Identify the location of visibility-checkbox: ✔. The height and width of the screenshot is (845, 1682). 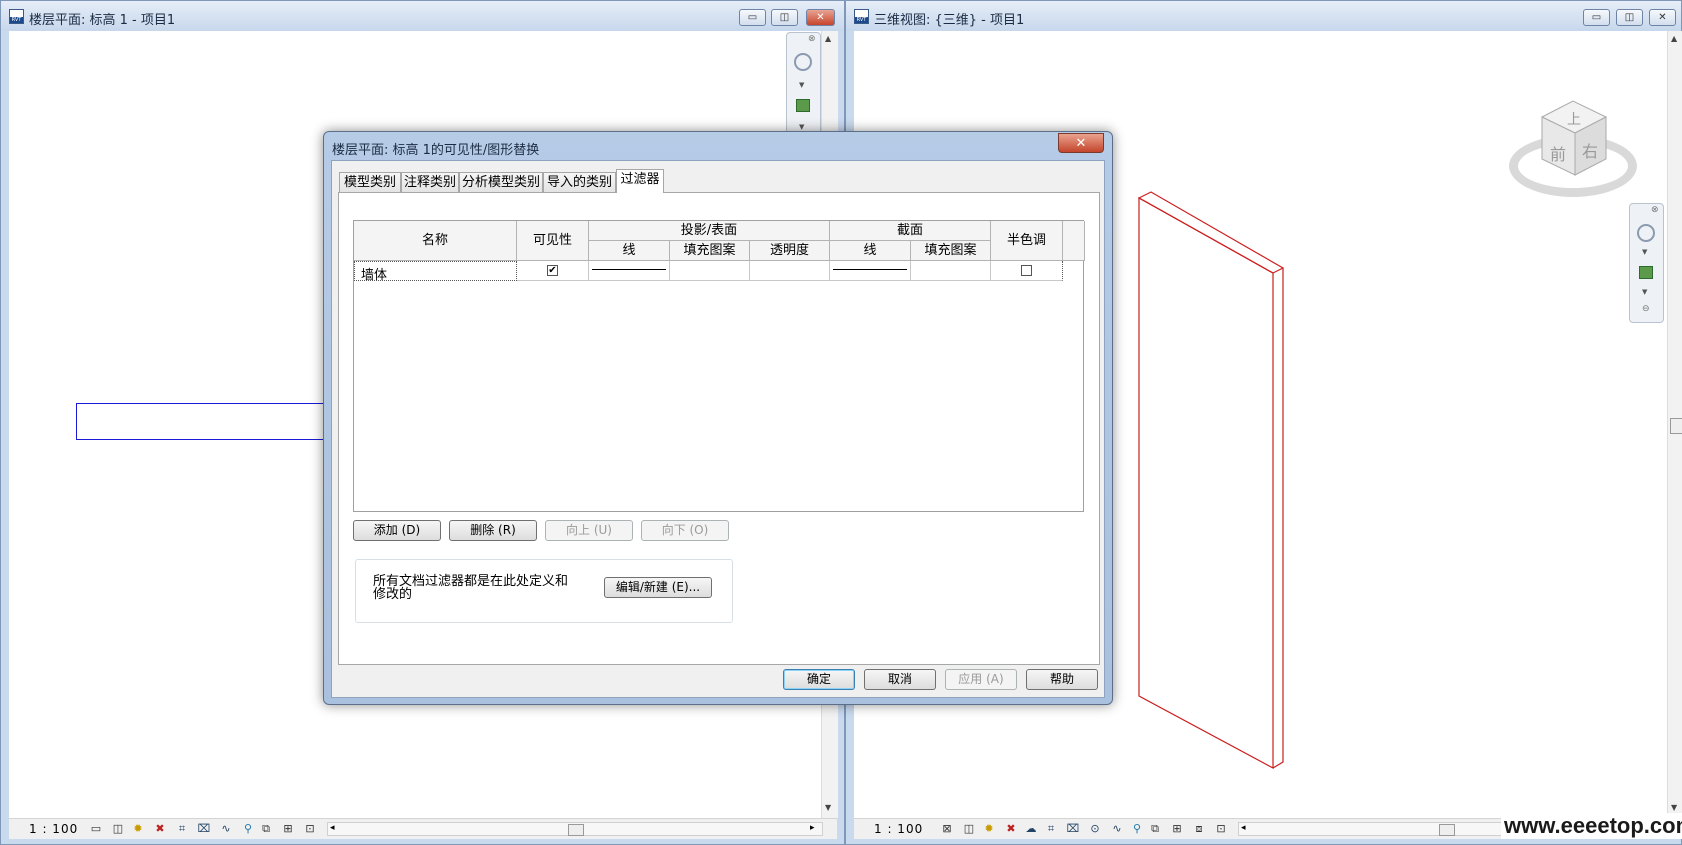
(552, 270).